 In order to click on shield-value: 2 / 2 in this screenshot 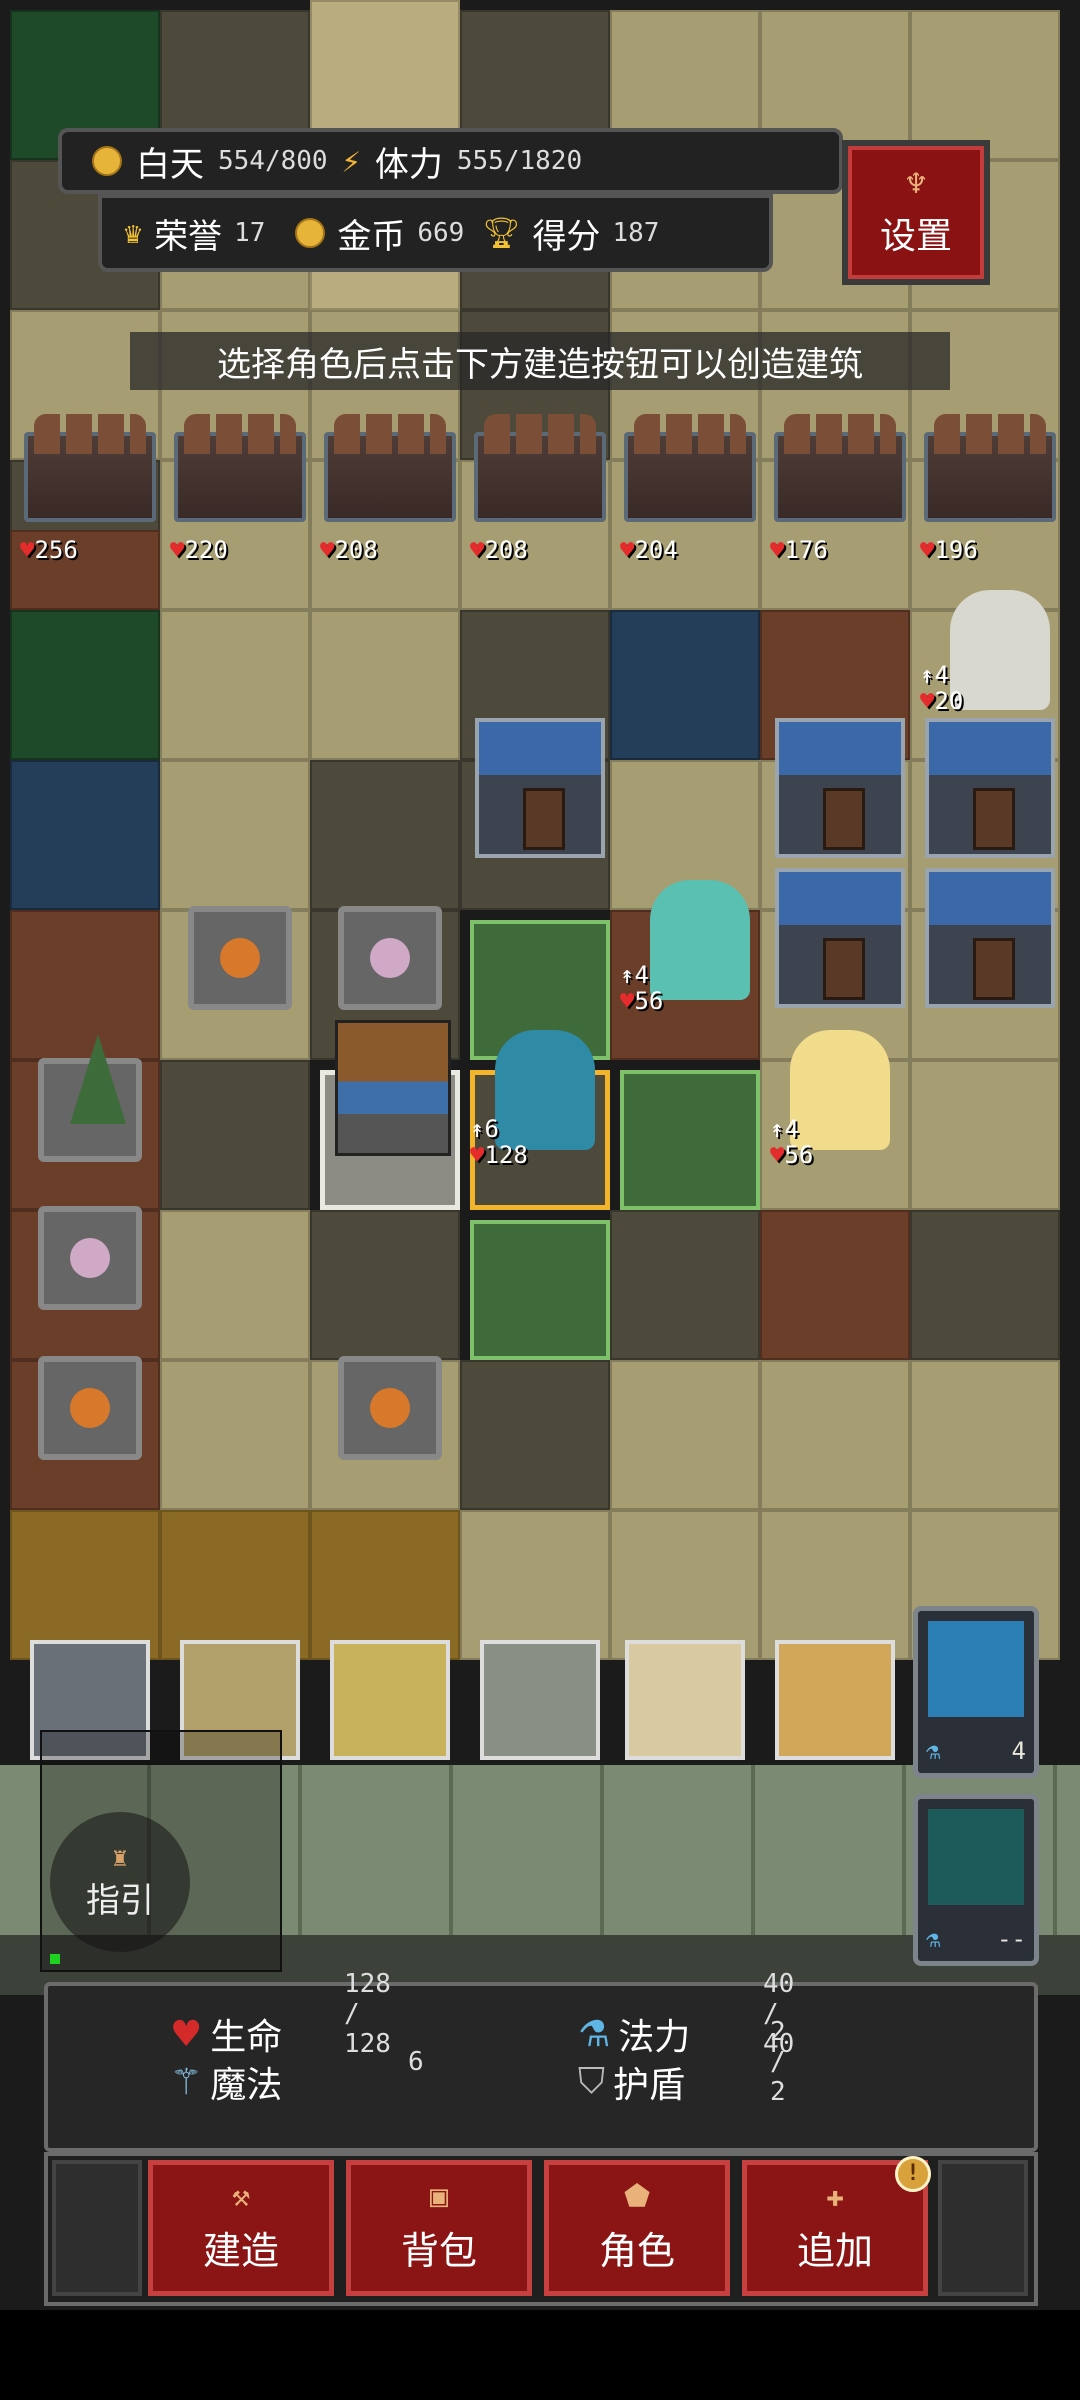, I will do `click(778, 2062)`.